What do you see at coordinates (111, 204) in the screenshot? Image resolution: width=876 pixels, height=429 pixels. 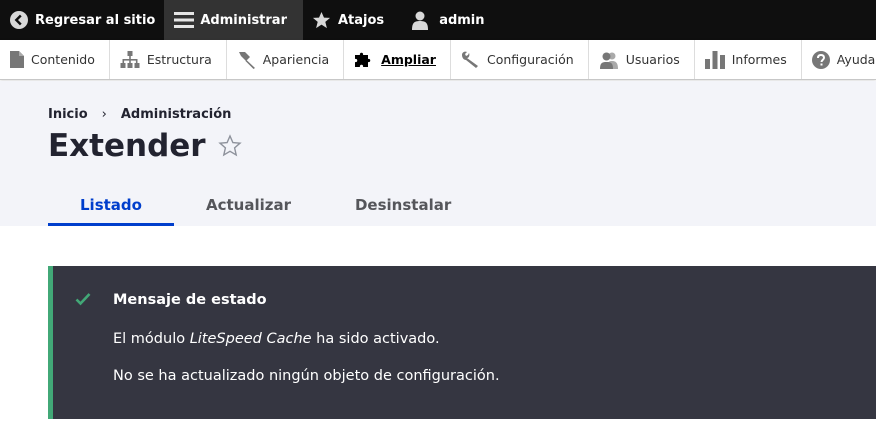 I see `tab-listado: Listado` at bounding box center [111, 204].